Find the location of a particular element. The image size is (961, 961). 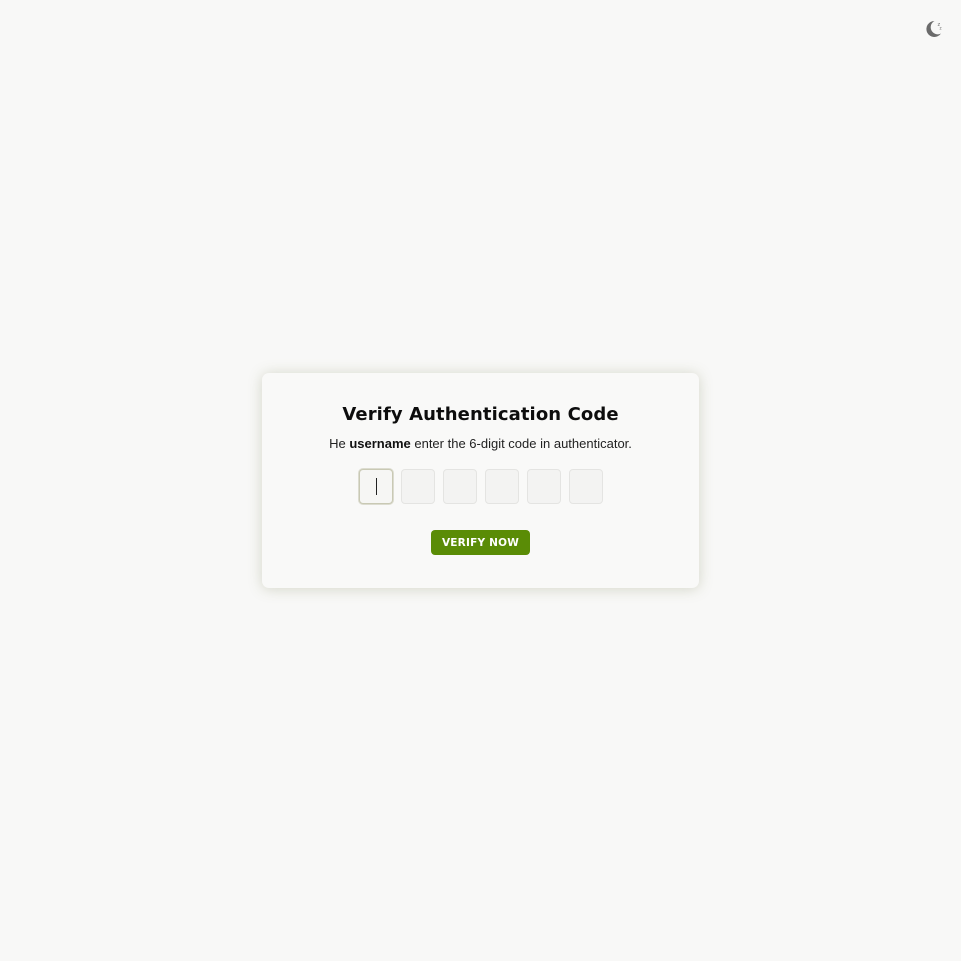

instruction-prefix: He is located at coordinates (339, 443).